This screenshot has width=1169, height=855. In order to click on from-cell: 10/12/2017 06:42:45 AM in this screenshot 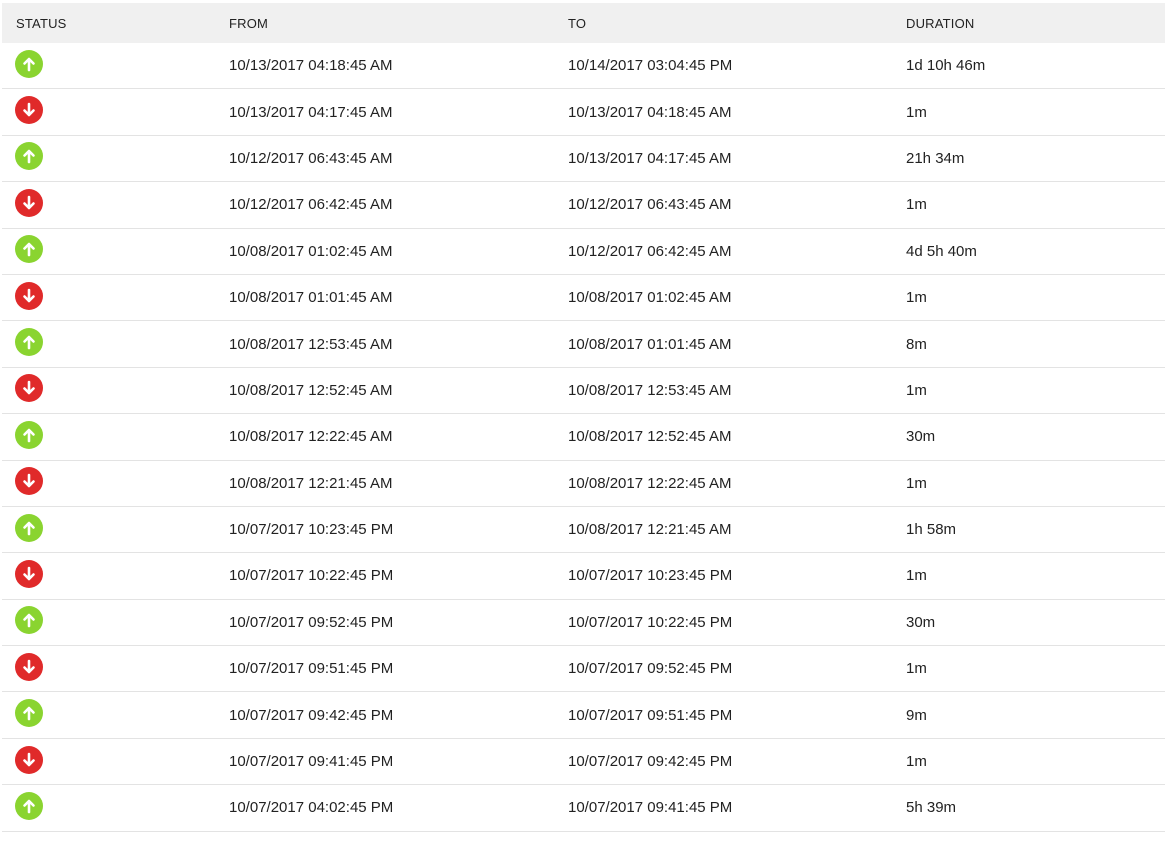, I will do `click(311, 205)`.